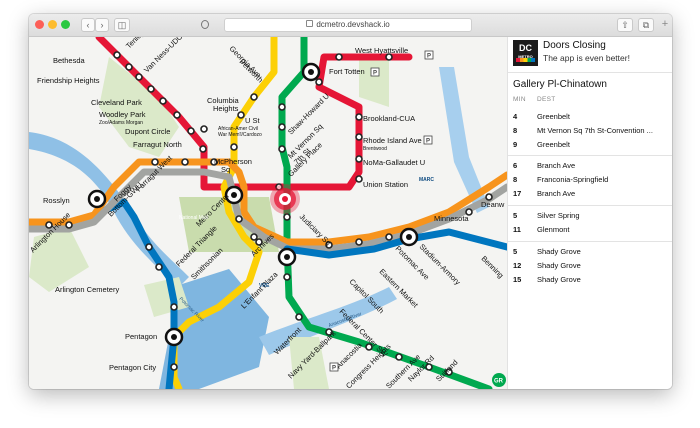 This screenshot has height=428, width=700. Describe the element at coordinates (517, 229) in the screenshot. I see `arrival-min: 11` at that location.